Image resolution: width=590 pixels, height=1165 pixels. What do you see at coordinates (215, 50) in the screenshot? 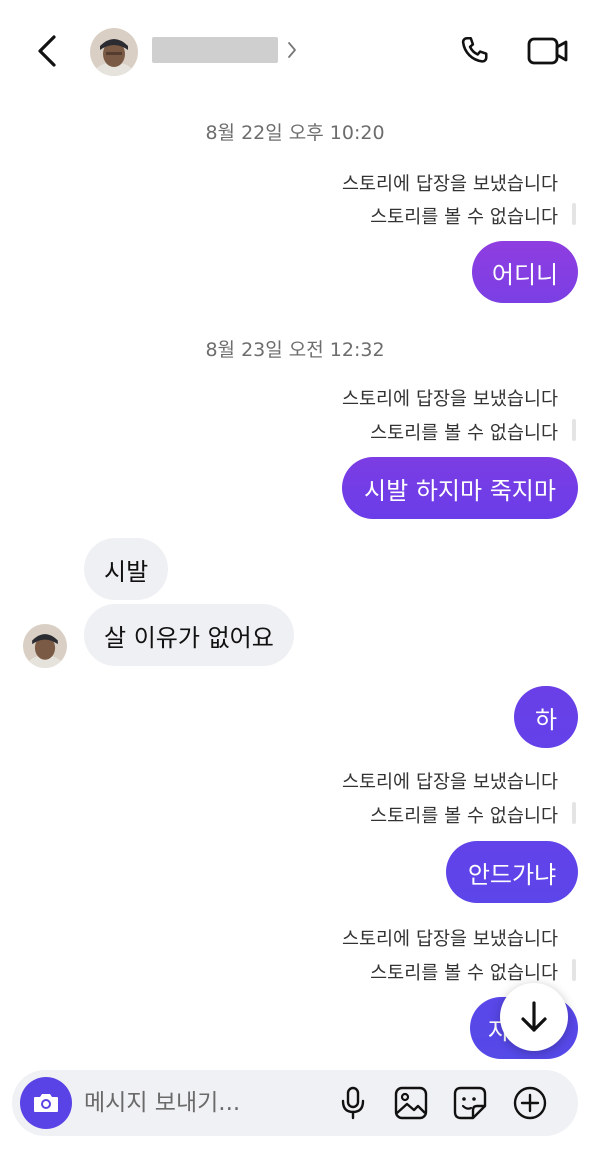
I see `contact-name-redacted` at bounding box center [215, 50].